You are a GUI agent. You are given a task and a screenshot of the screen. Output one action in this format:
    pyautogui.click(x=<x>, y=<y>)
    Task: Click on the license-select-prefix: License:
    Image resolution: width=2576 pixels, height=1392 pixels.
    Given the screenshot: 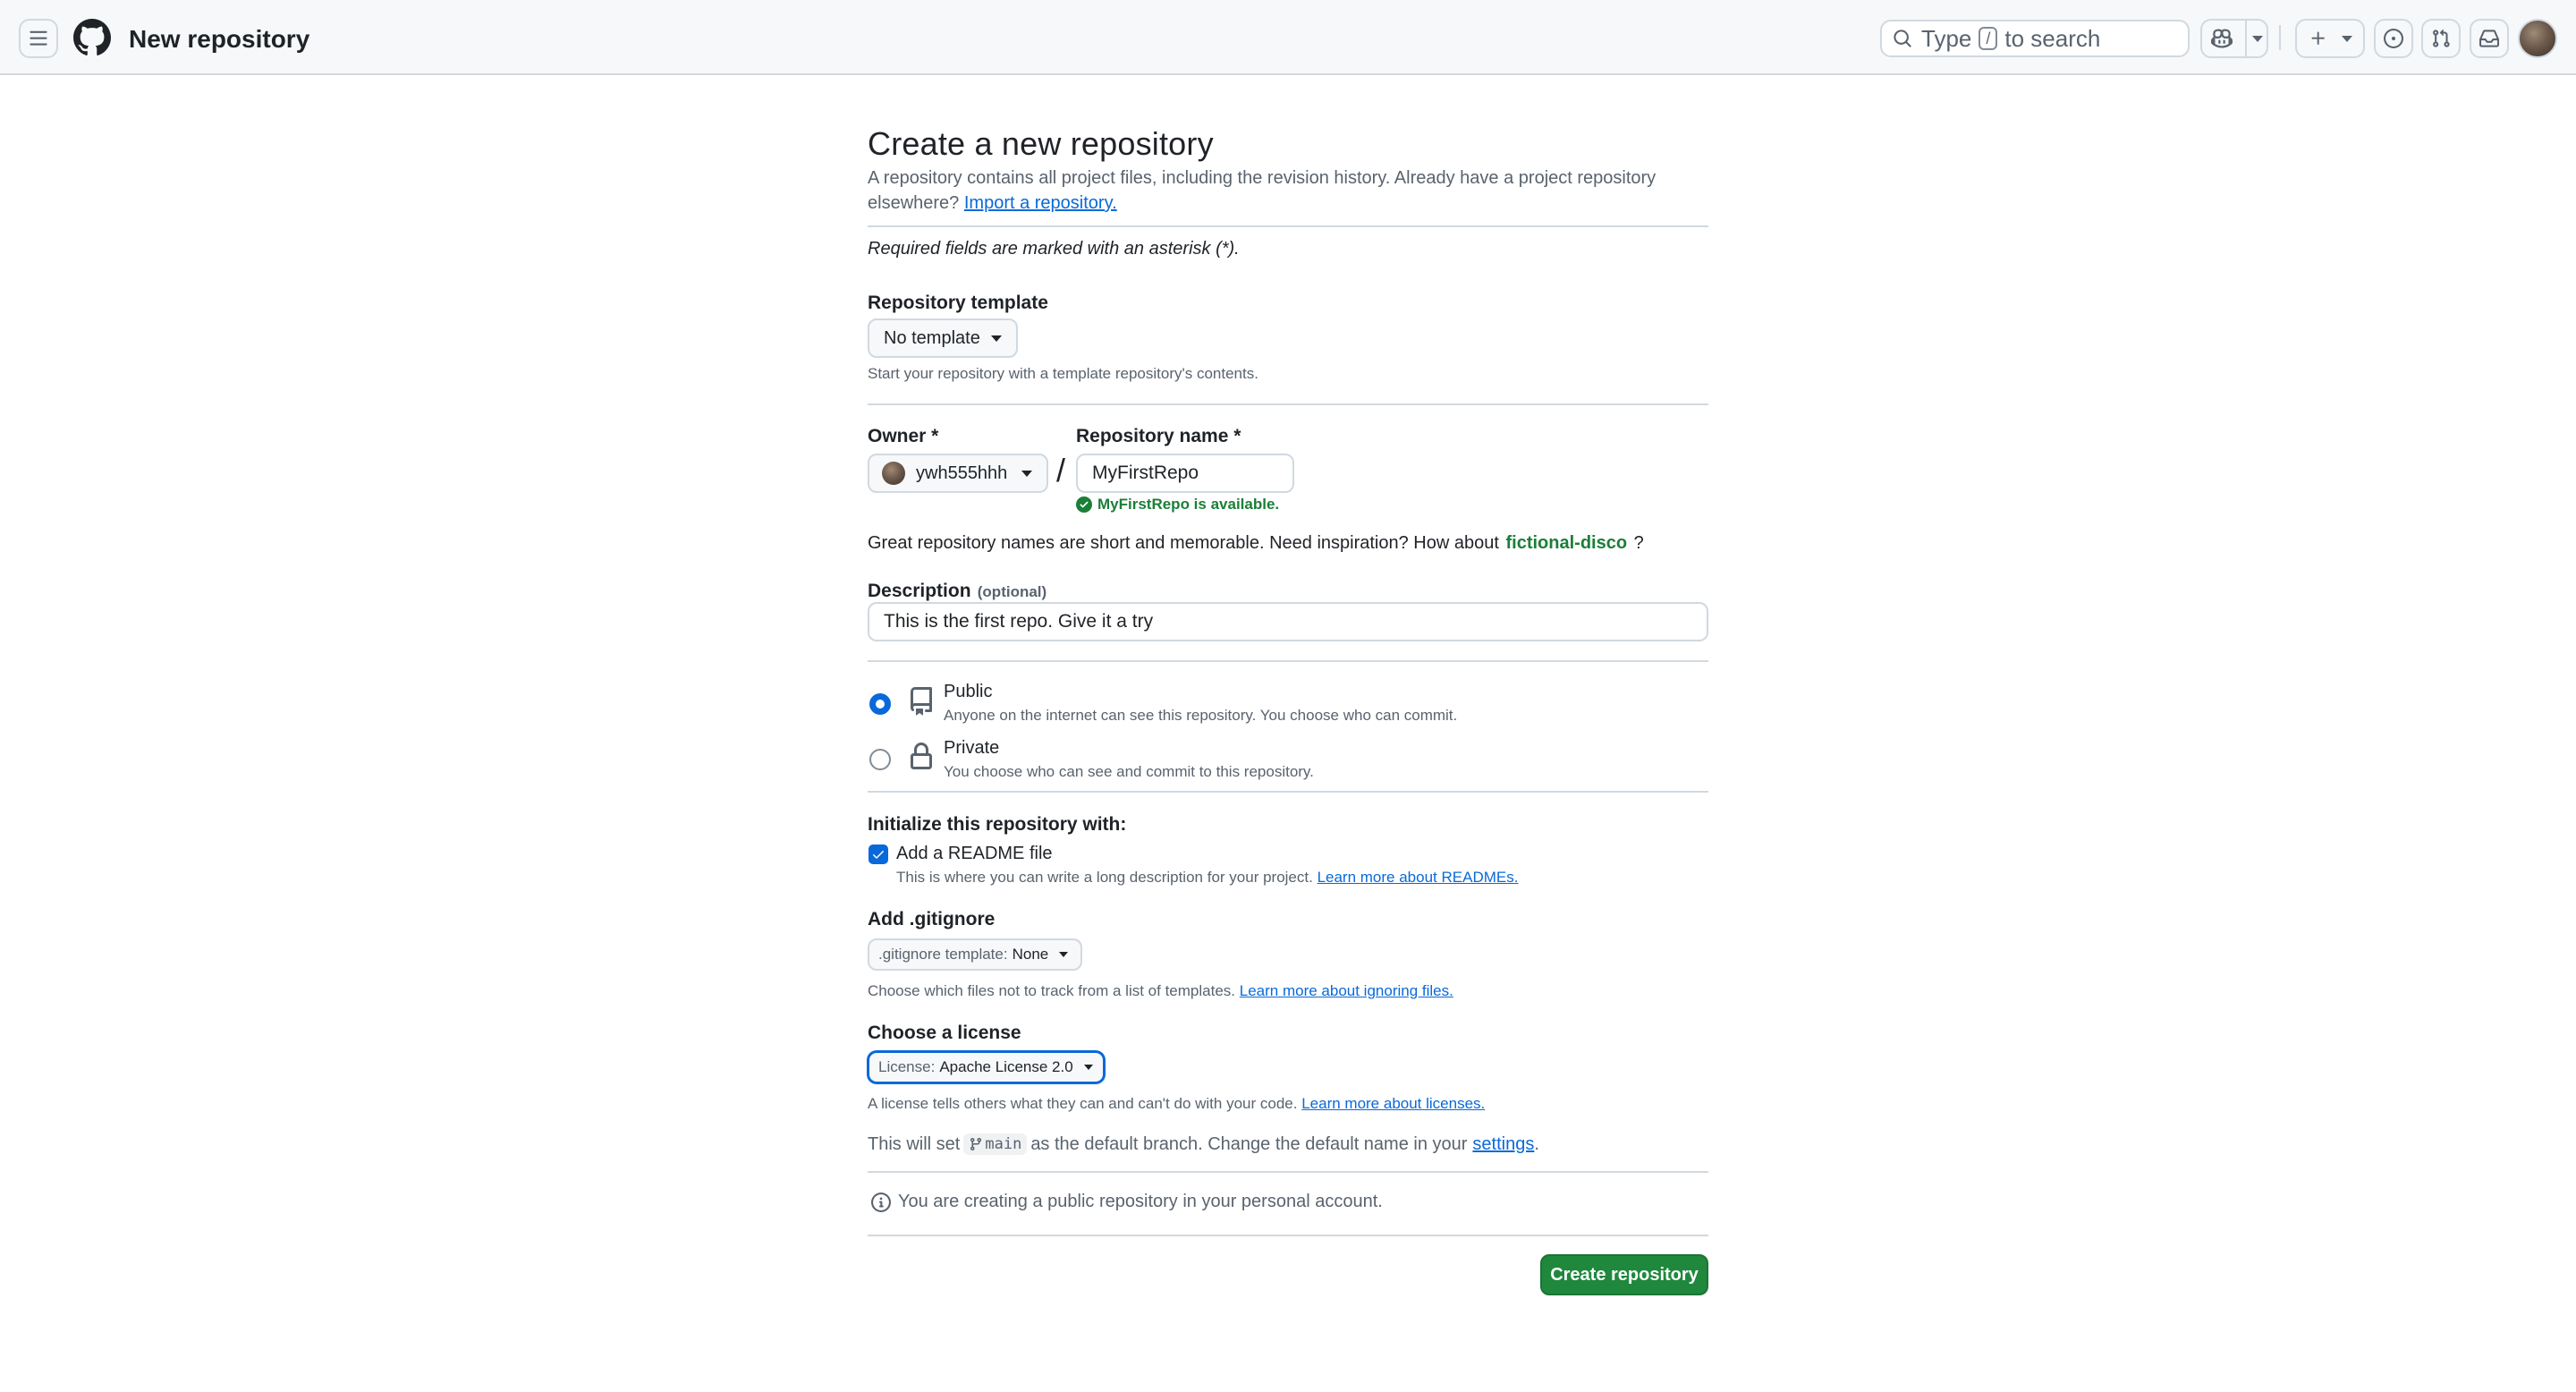 What is the action you would take?
    pyautogui.click(x=907, y=1066)
    